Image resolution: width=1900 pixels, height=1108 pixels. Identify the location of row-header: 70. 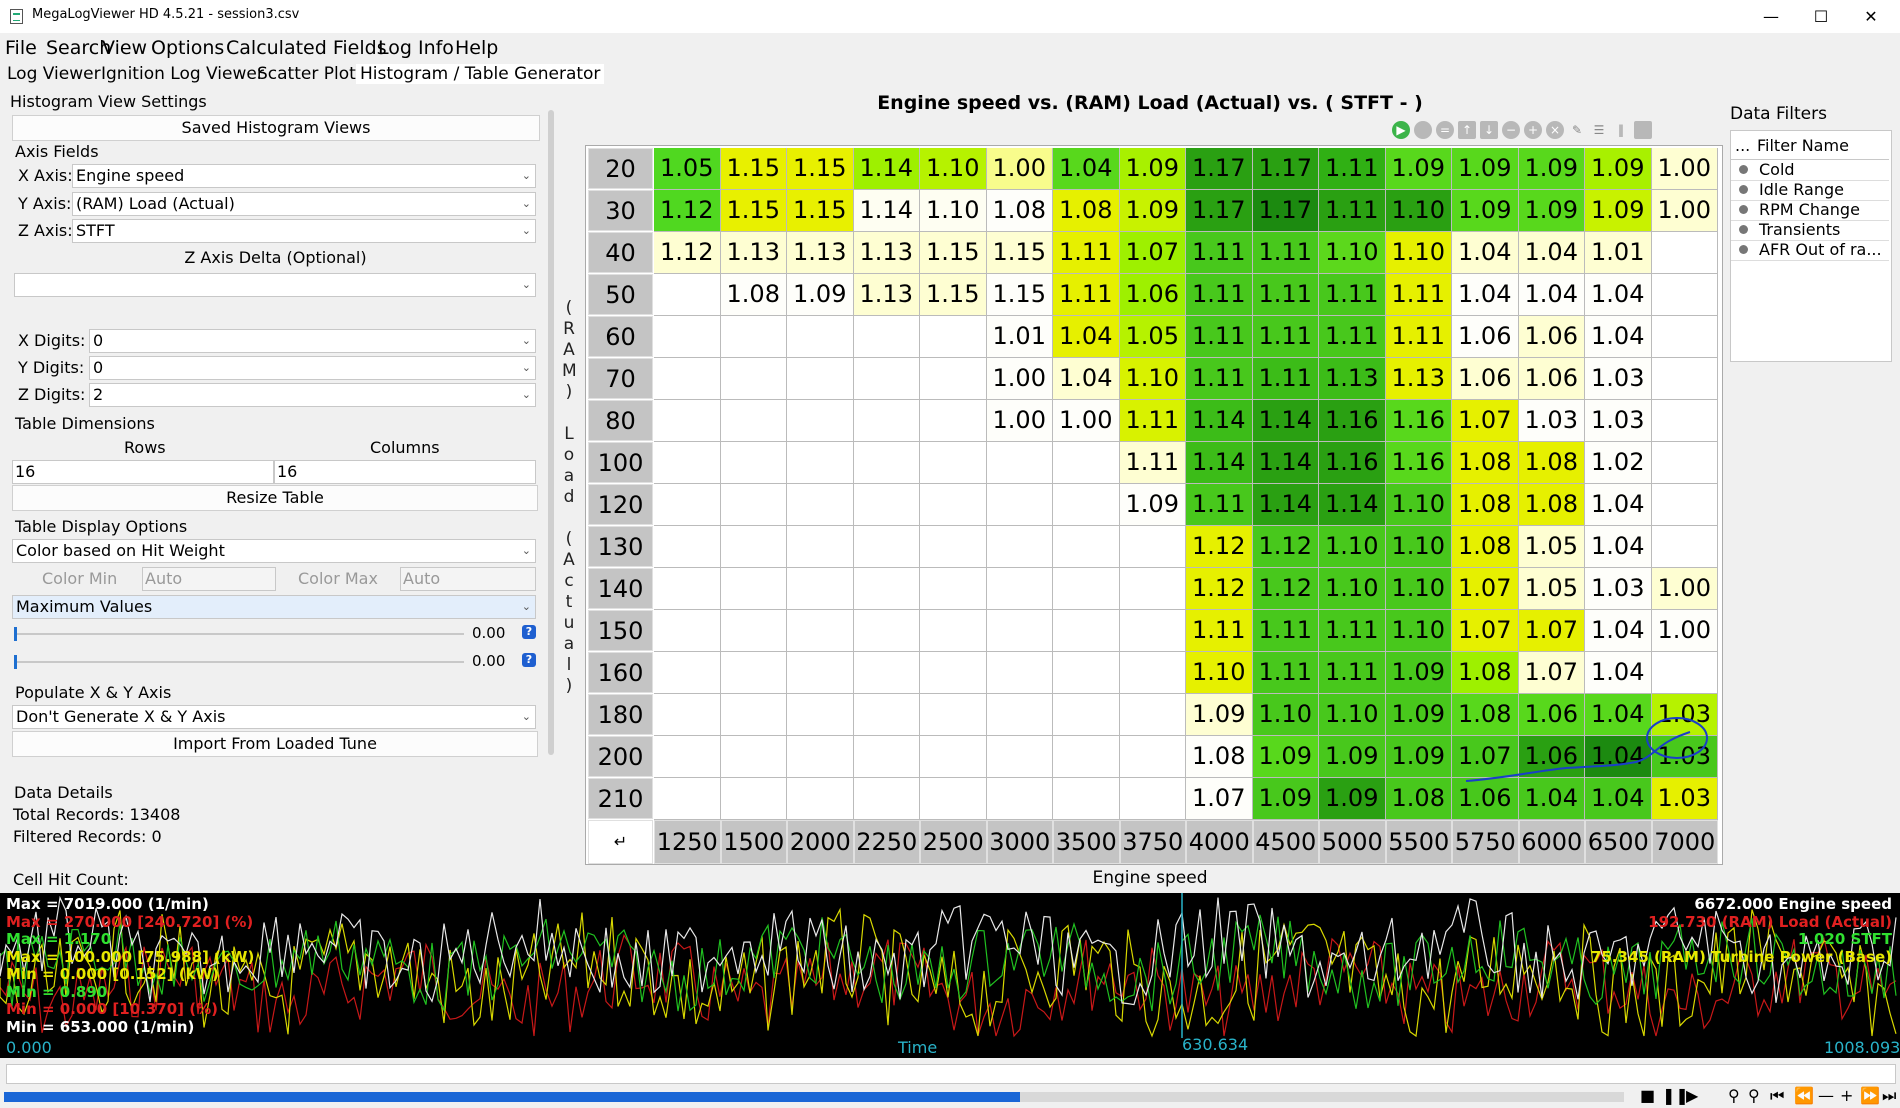
(620, 378).